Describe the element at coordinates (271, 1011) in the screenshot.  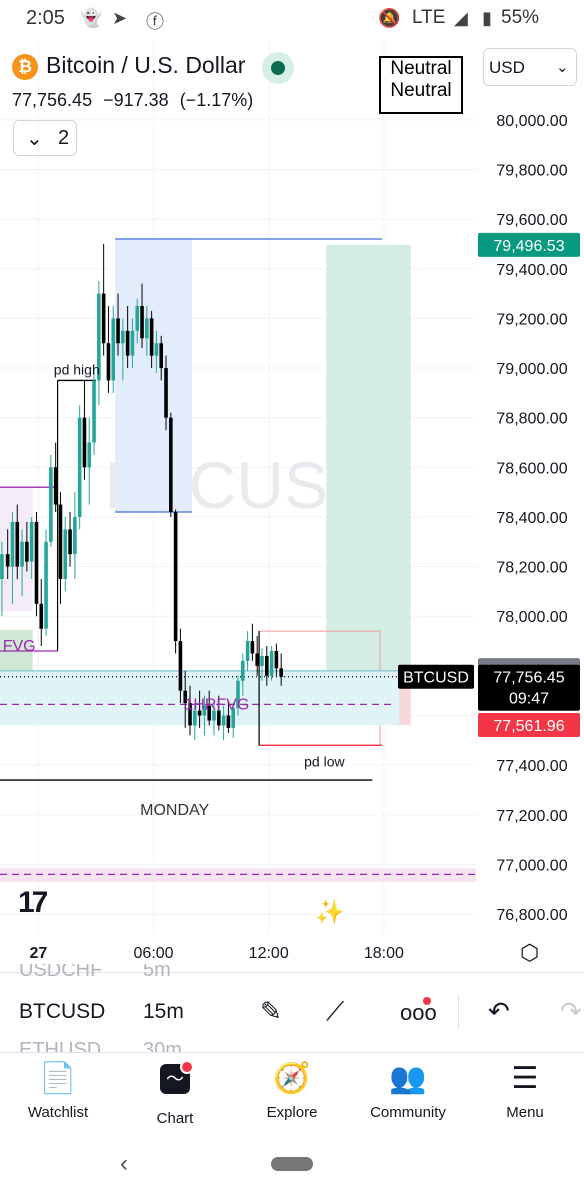
I see `drawing-pencil-icon: ✎` at that location.